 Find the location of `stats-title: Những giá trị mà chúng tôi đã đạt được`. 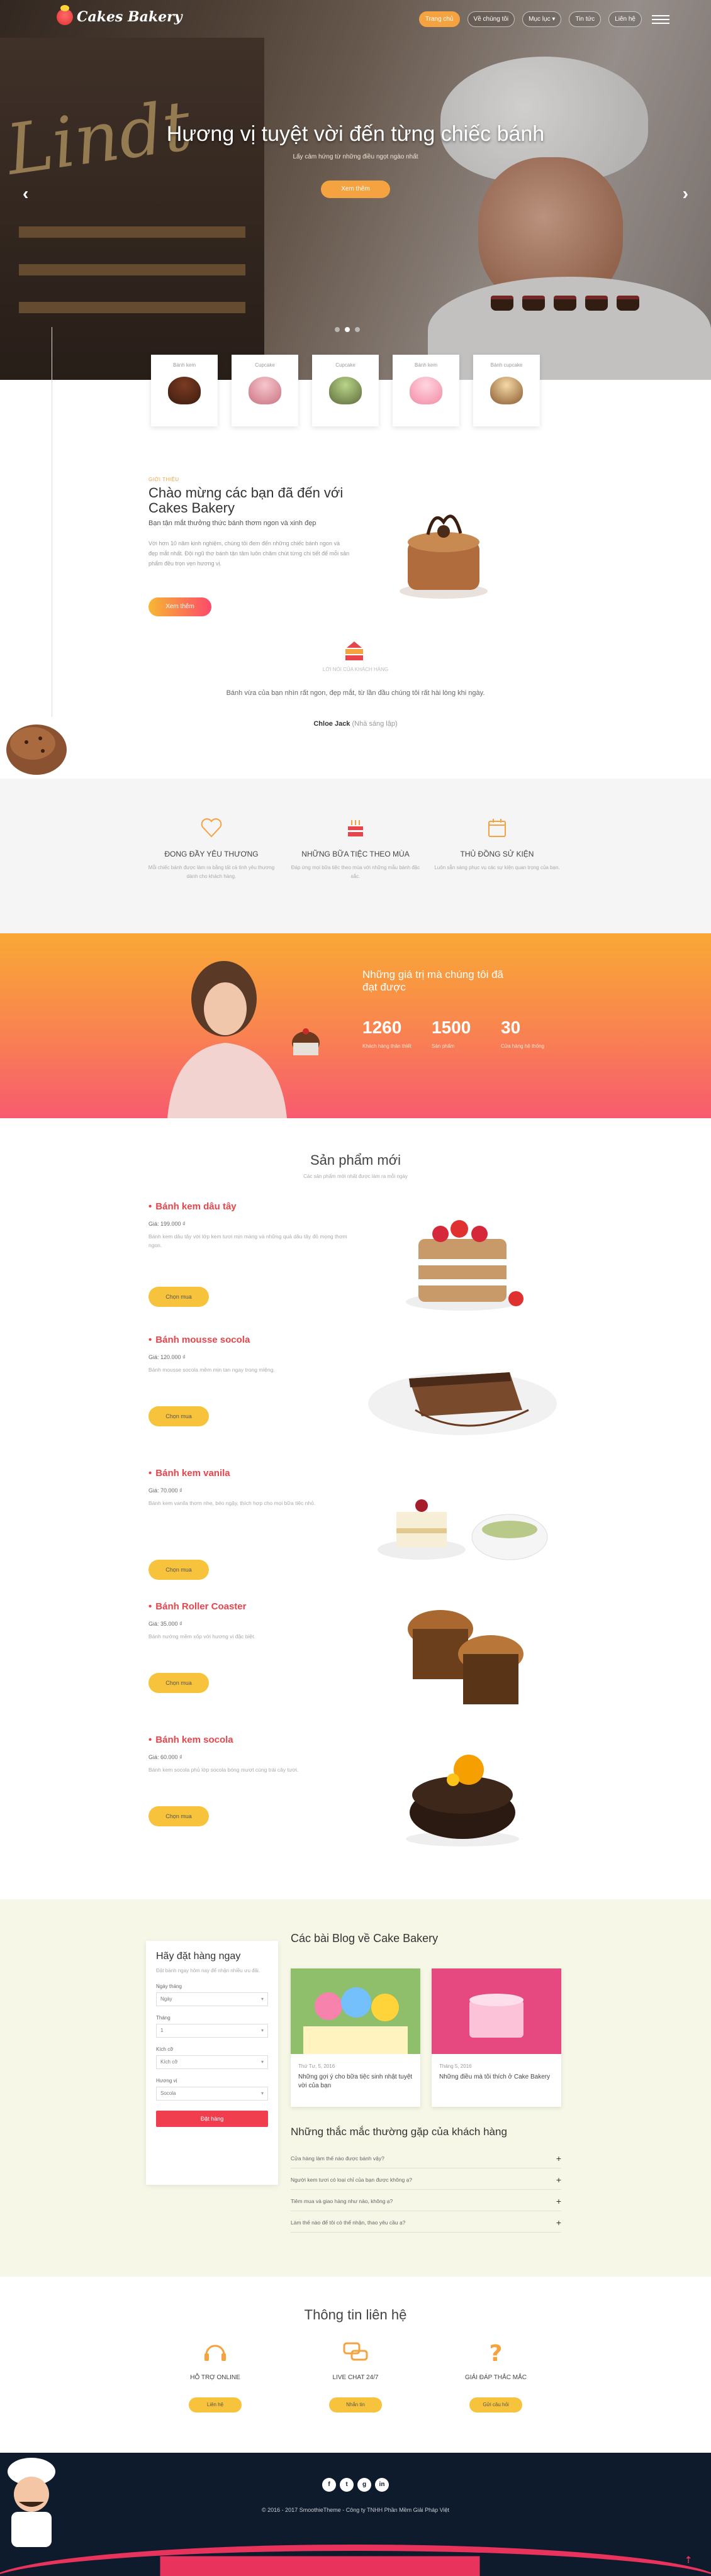

stats-title: Những giá trị mà chúng tôi đã đạt được is located at coordinates (433, 981).